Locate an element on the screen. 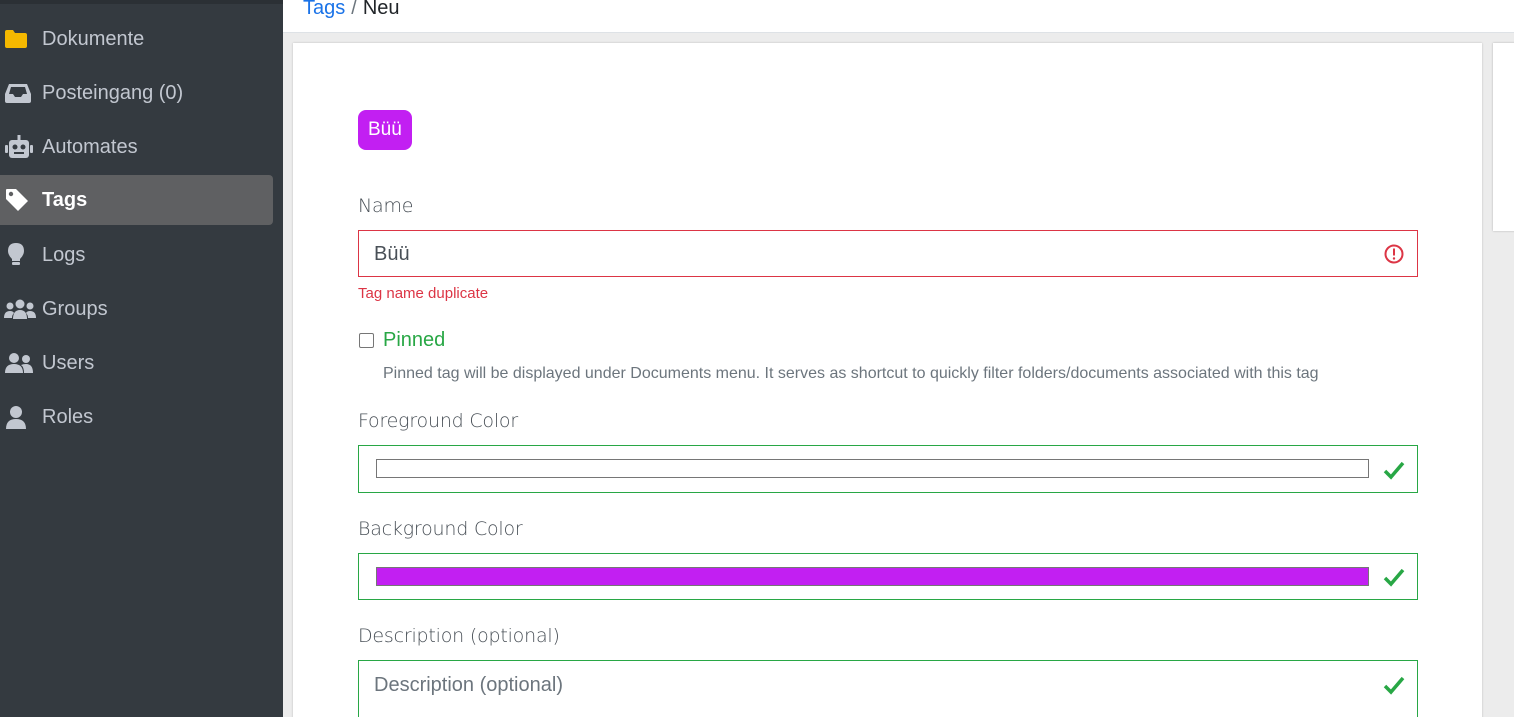  lightbulb-icon is located at coordinates (21, 255).